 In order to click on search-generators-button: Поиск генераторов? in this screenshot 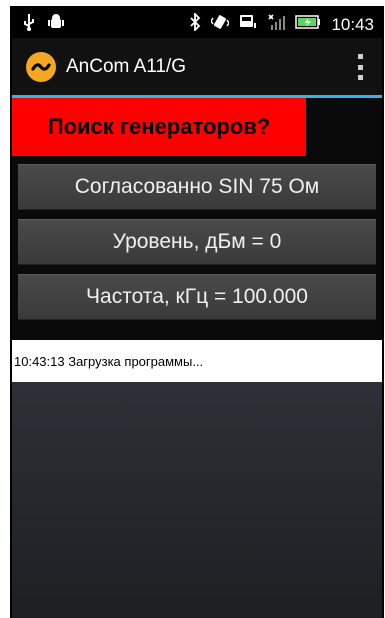, I will do `click(159, 127)`.